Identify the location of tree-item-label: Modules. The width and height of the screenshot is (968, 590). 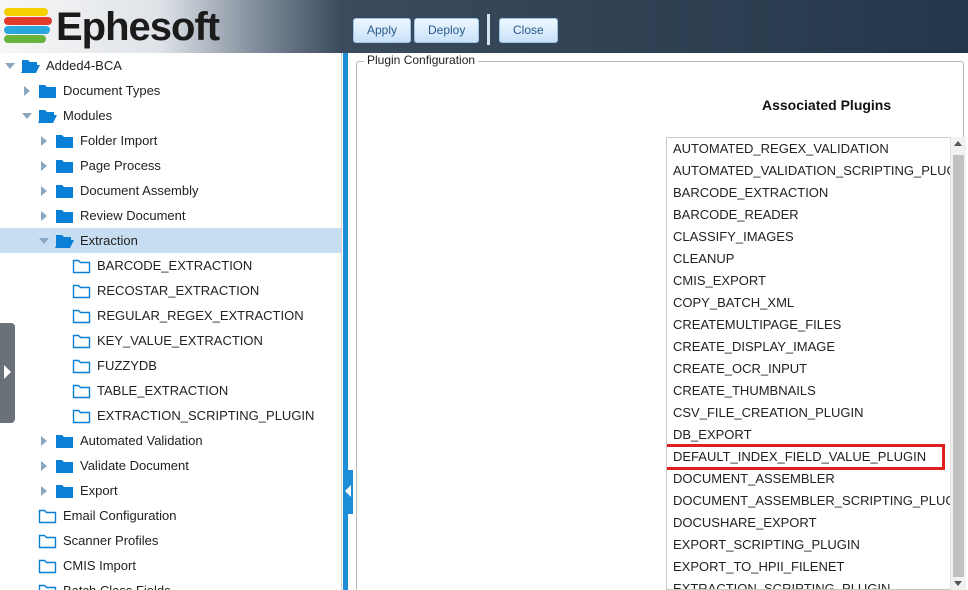
(88, 115).